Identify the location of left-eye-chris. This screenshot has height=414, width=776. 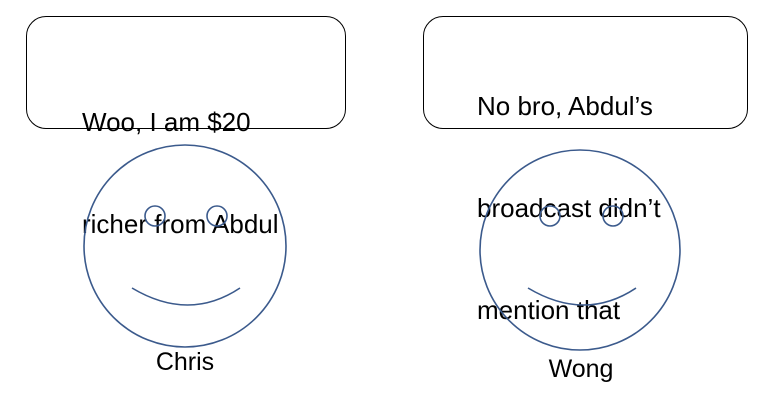
(155, 216).